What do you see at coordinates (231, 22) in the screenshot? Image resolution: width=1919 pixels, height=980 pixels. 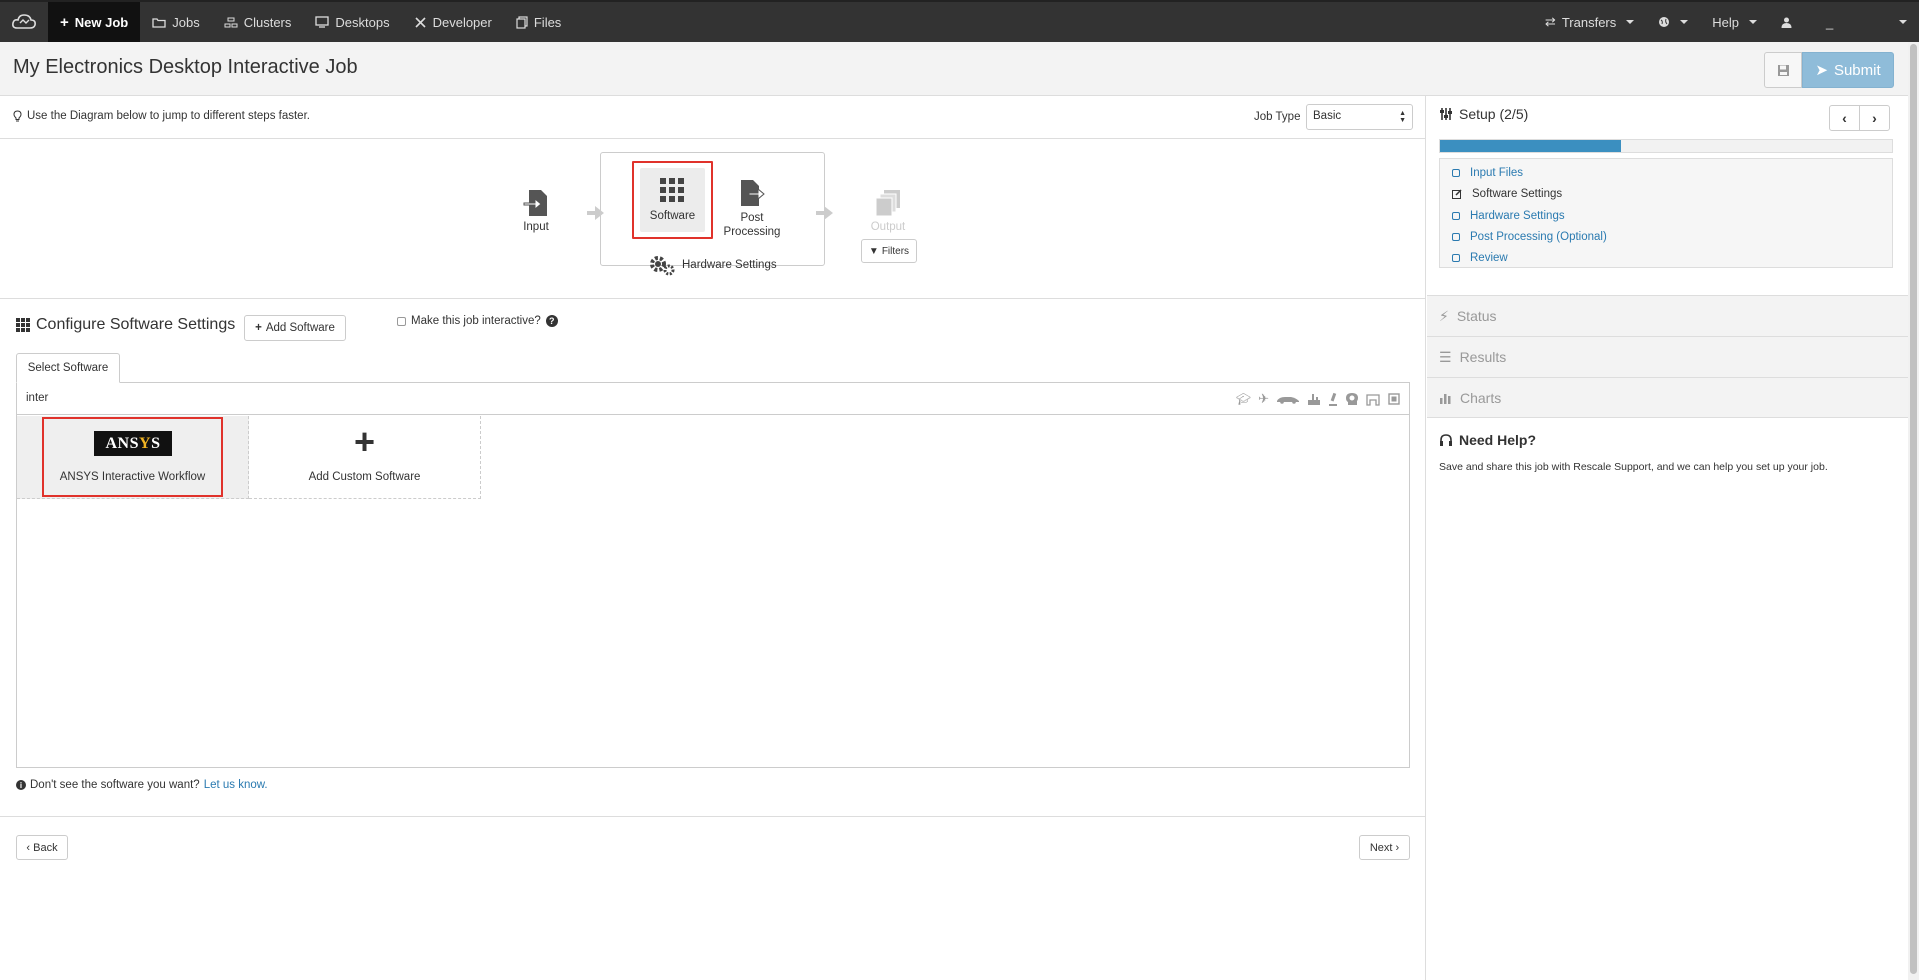 I see `clusters-icon` at bounding box center [231, 22].